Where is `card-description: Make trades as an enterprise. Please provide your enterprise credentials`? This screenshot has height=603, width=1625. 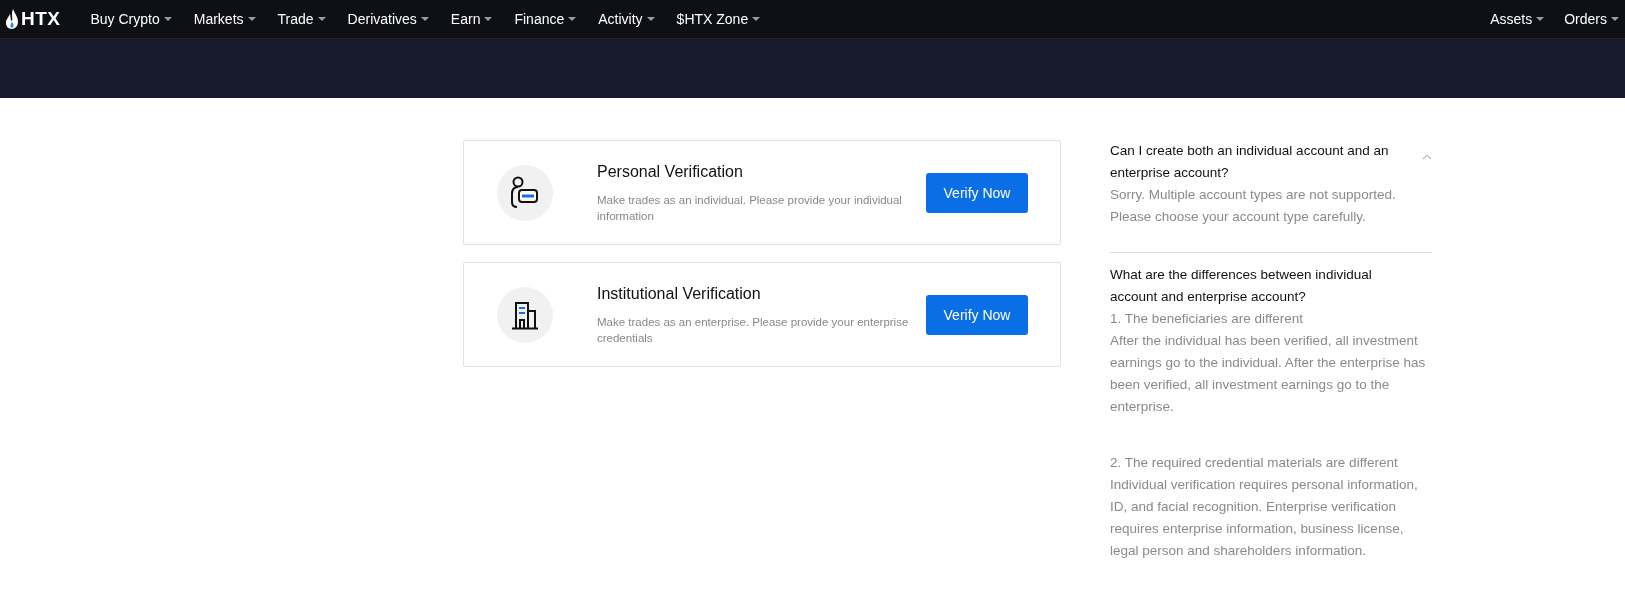 card-description: Make trades as an enterprise. Please provide your enterprise credentials is located at coordinates (753, 330).